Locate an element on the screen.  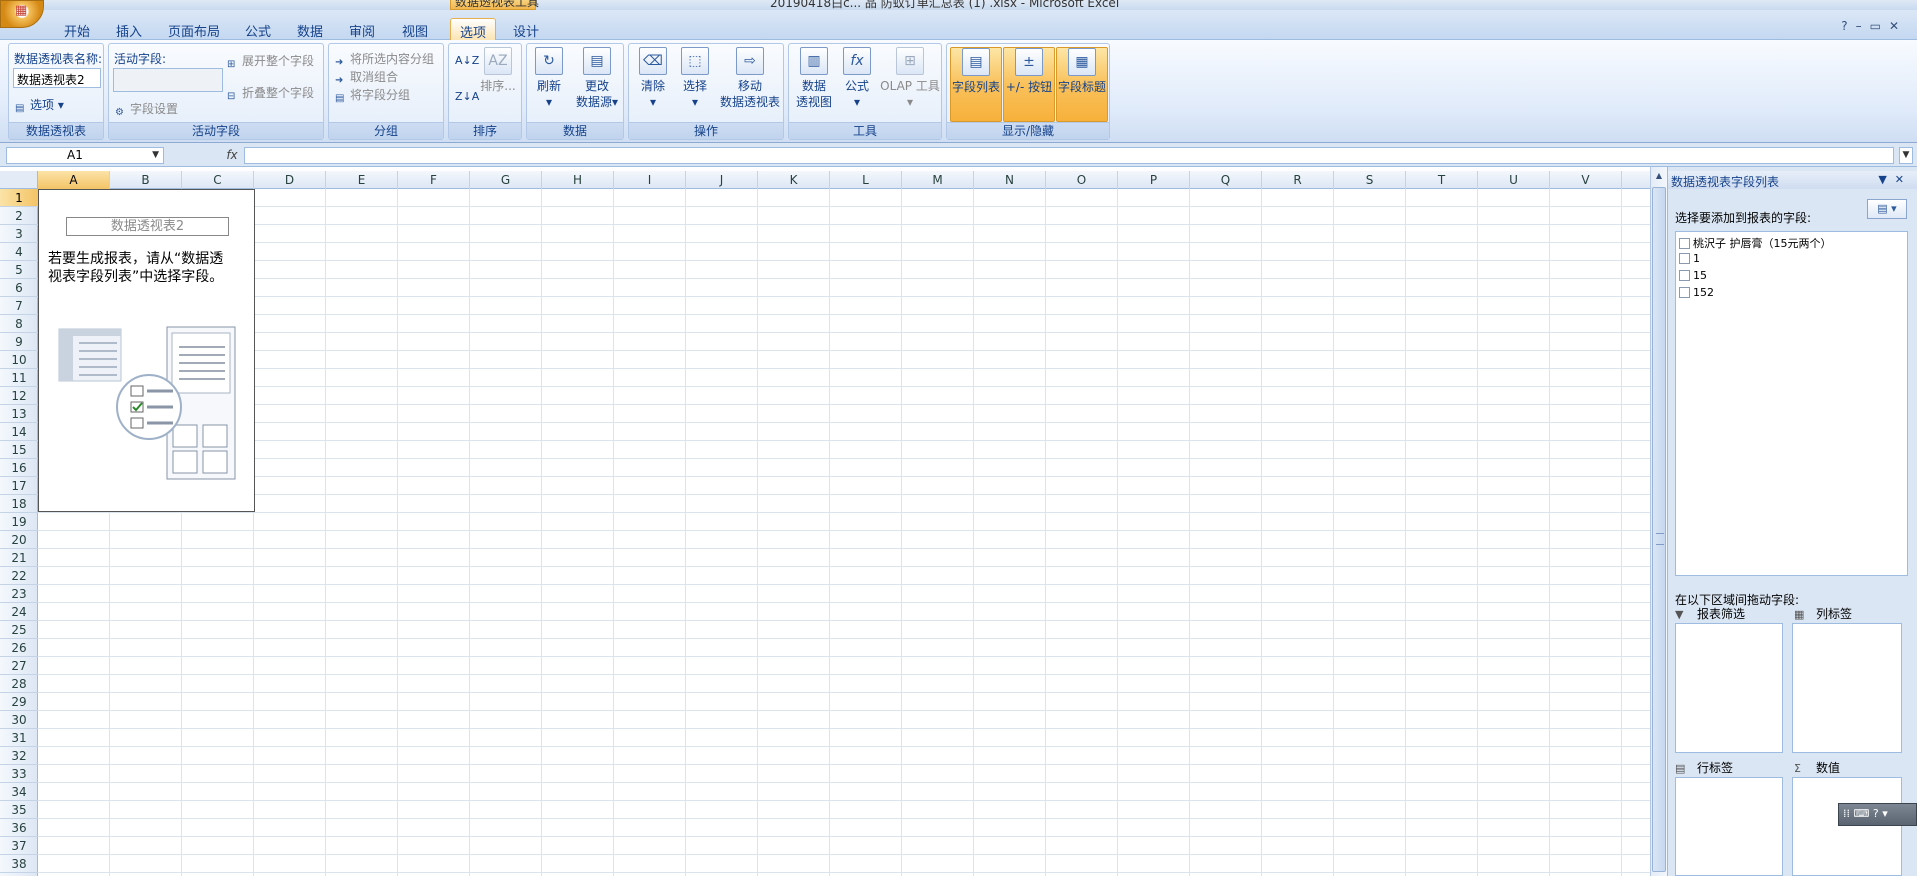
row-header: 26 is located at coordinates (19, 648).